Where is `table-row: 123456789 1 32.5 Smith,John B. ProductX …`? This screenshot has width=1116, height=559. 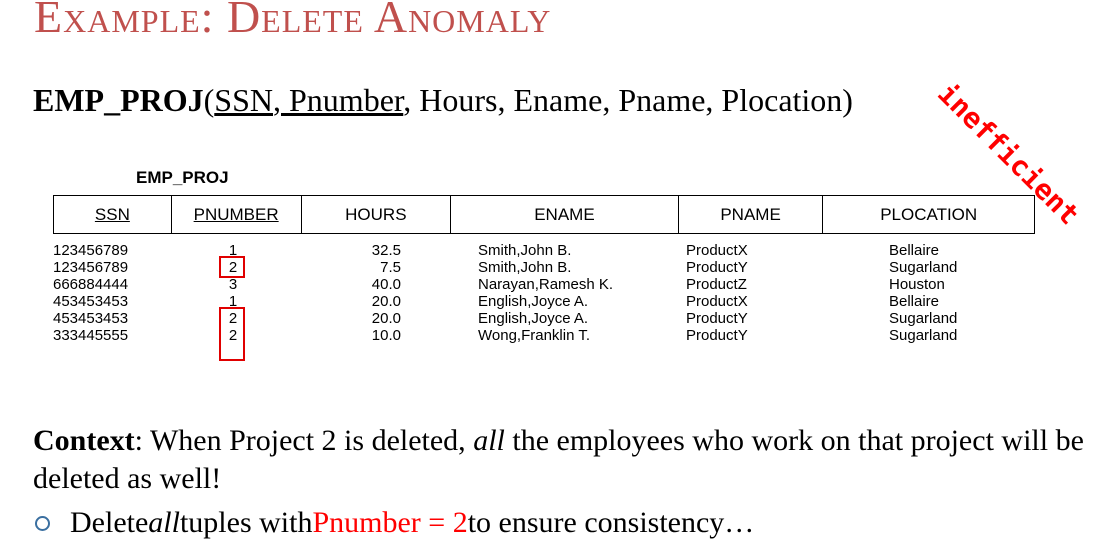 table-row: 123456789 1 32.5 Smith,John B. ProductX … is located at coordinates (544, 250).